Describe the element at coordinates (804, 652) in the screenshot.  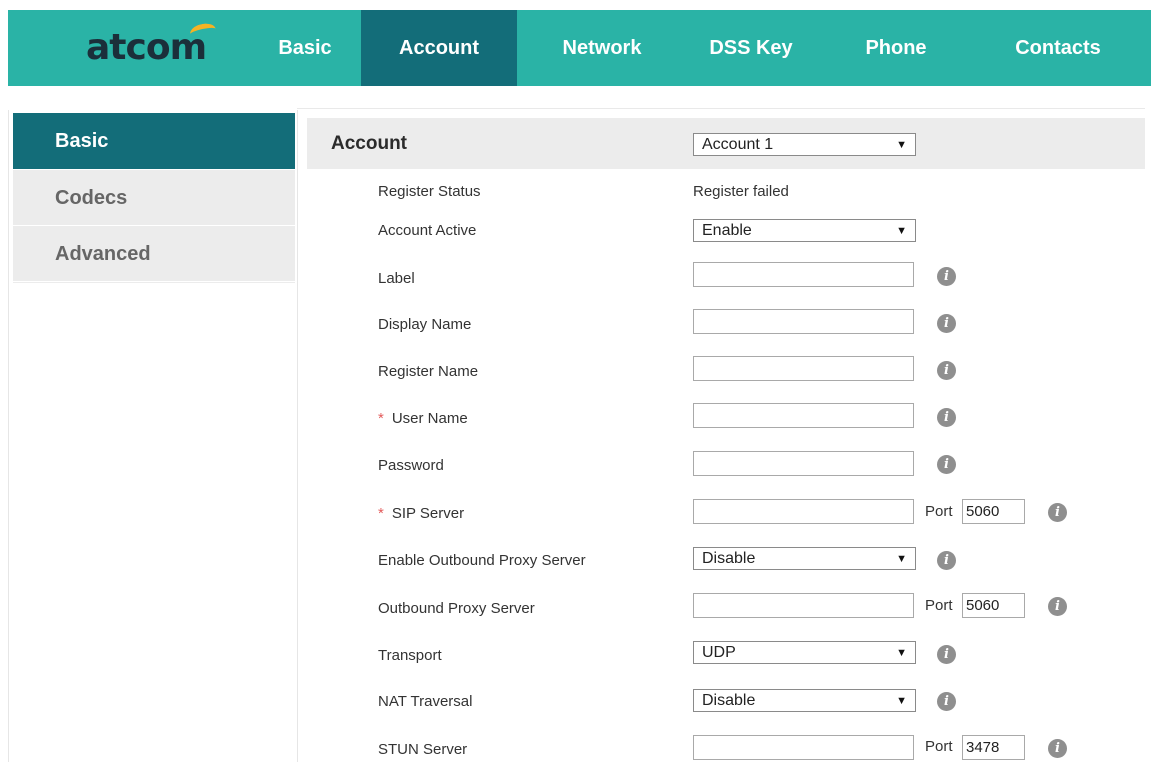
I see `transport-select: UDP ▼` at that location.